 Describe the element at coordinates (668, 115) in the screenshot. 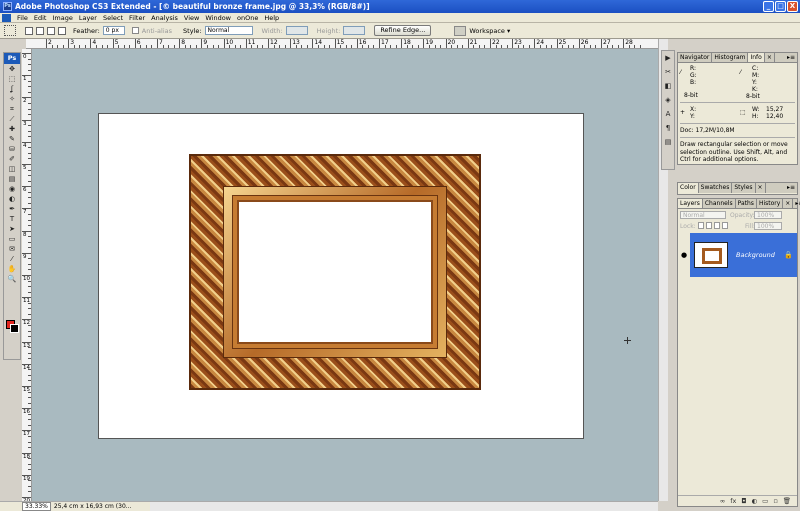

I see `character-icon: A` at that location.